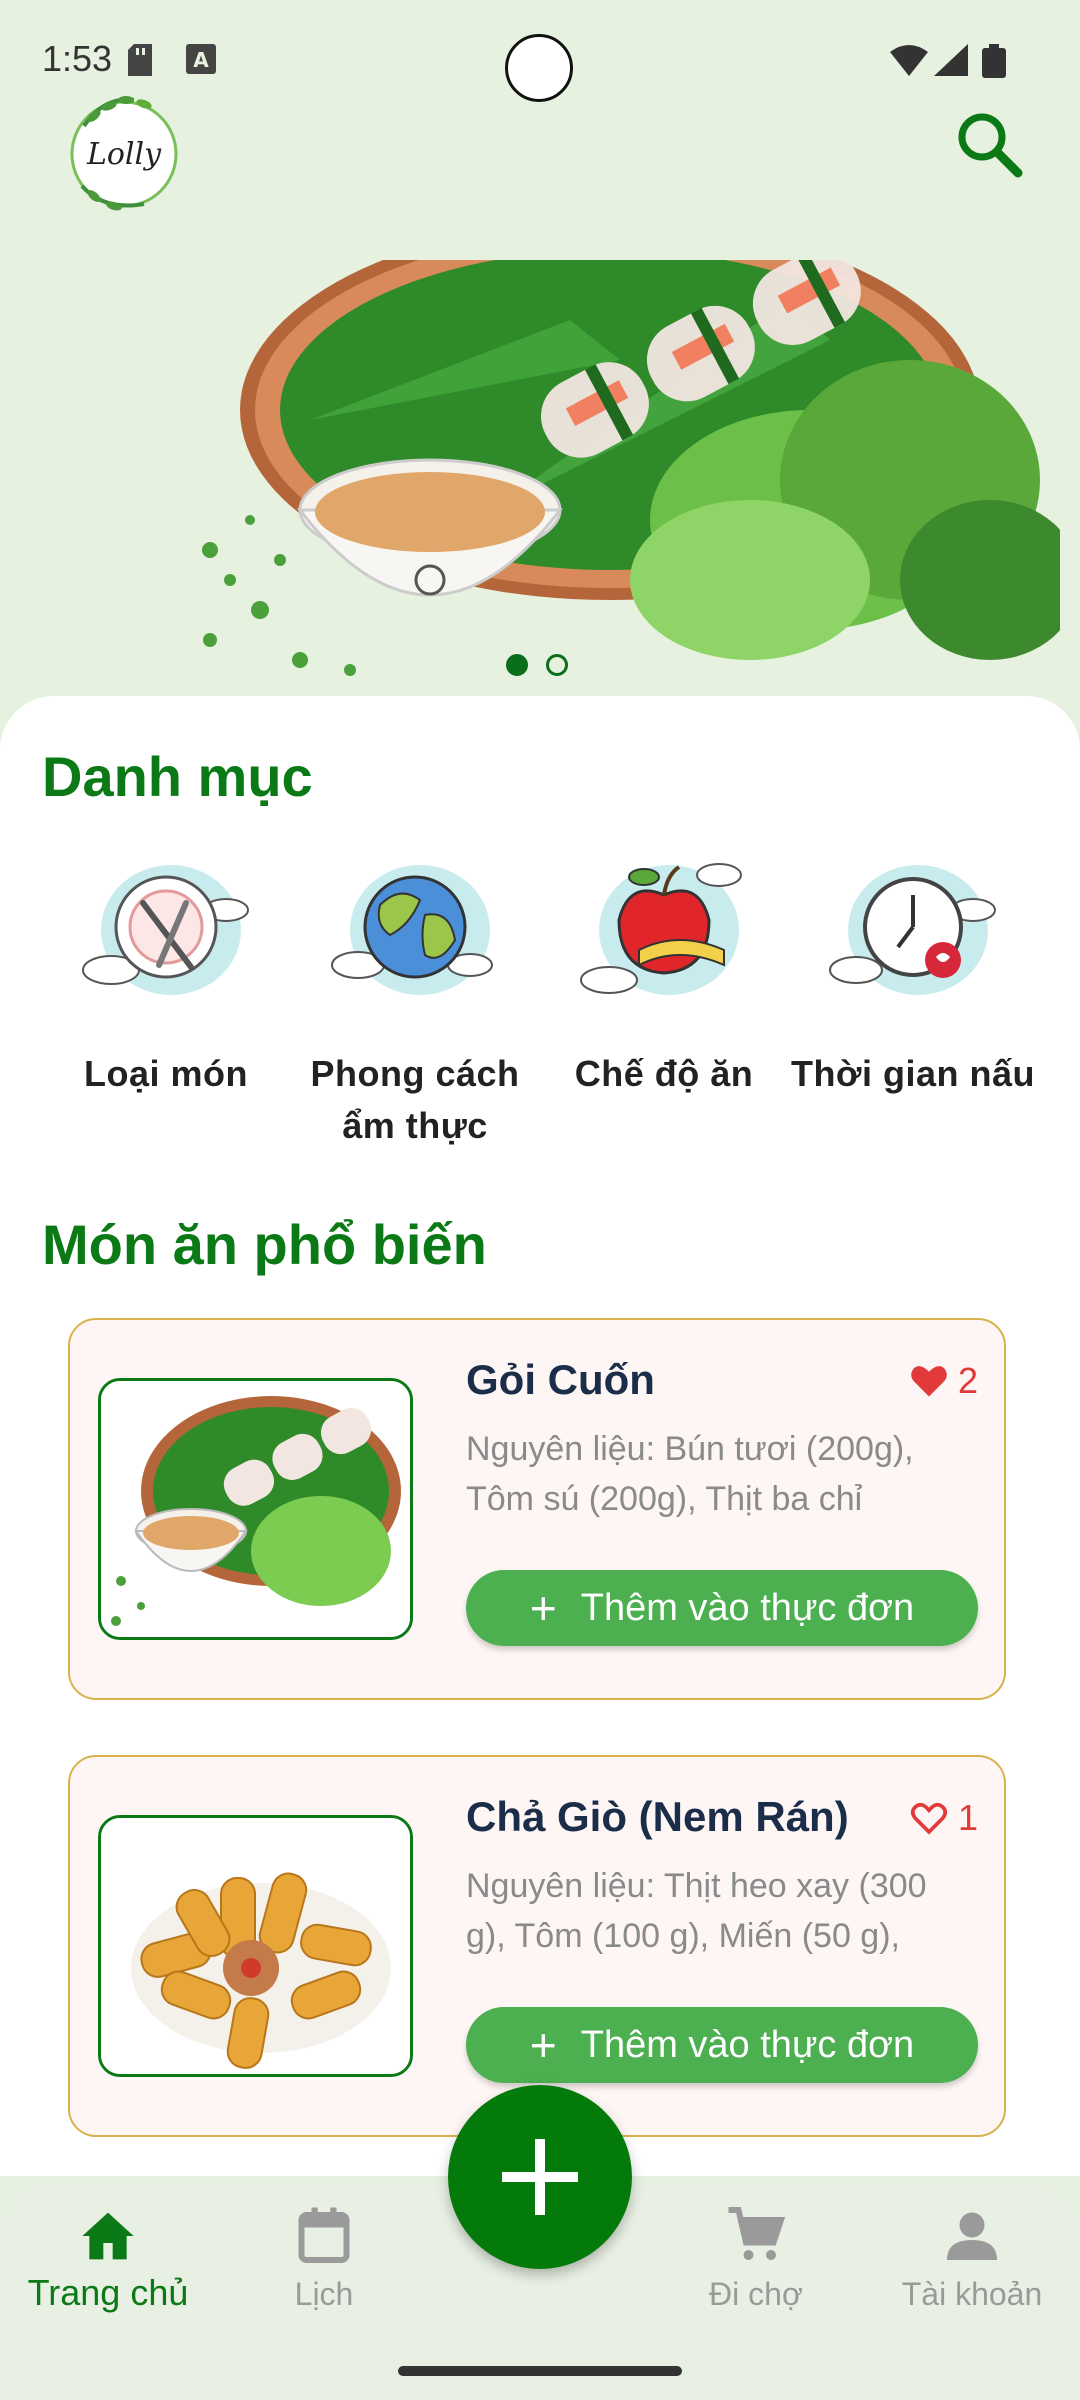  Describe the element at coordinates (994, 61) in the screenshot. I see `battery-icon` at that location.